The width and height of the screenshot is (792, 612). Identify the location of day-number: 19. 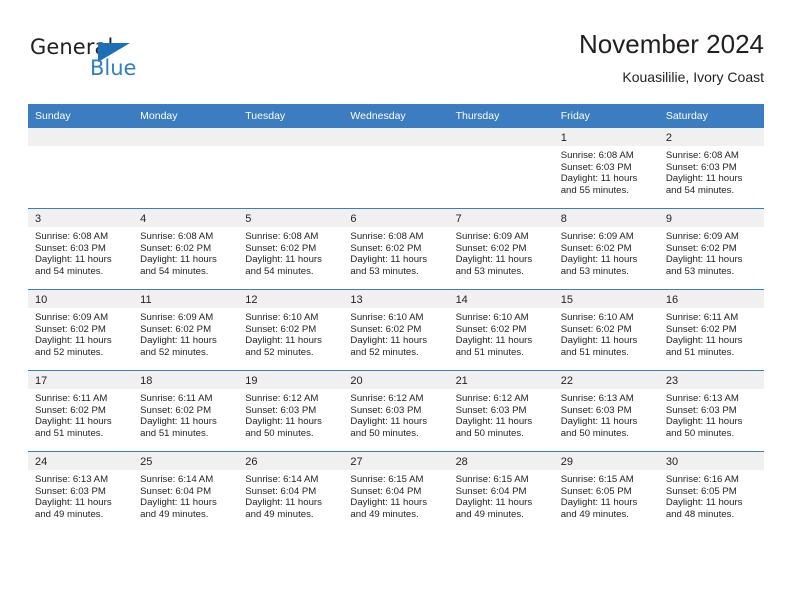
(291, 380).